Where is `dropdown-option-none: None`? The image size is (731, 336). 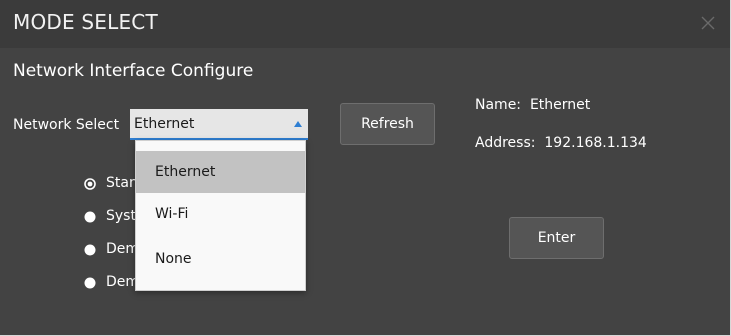
dropdown-option-none: None is located at coordinates (220, 259).